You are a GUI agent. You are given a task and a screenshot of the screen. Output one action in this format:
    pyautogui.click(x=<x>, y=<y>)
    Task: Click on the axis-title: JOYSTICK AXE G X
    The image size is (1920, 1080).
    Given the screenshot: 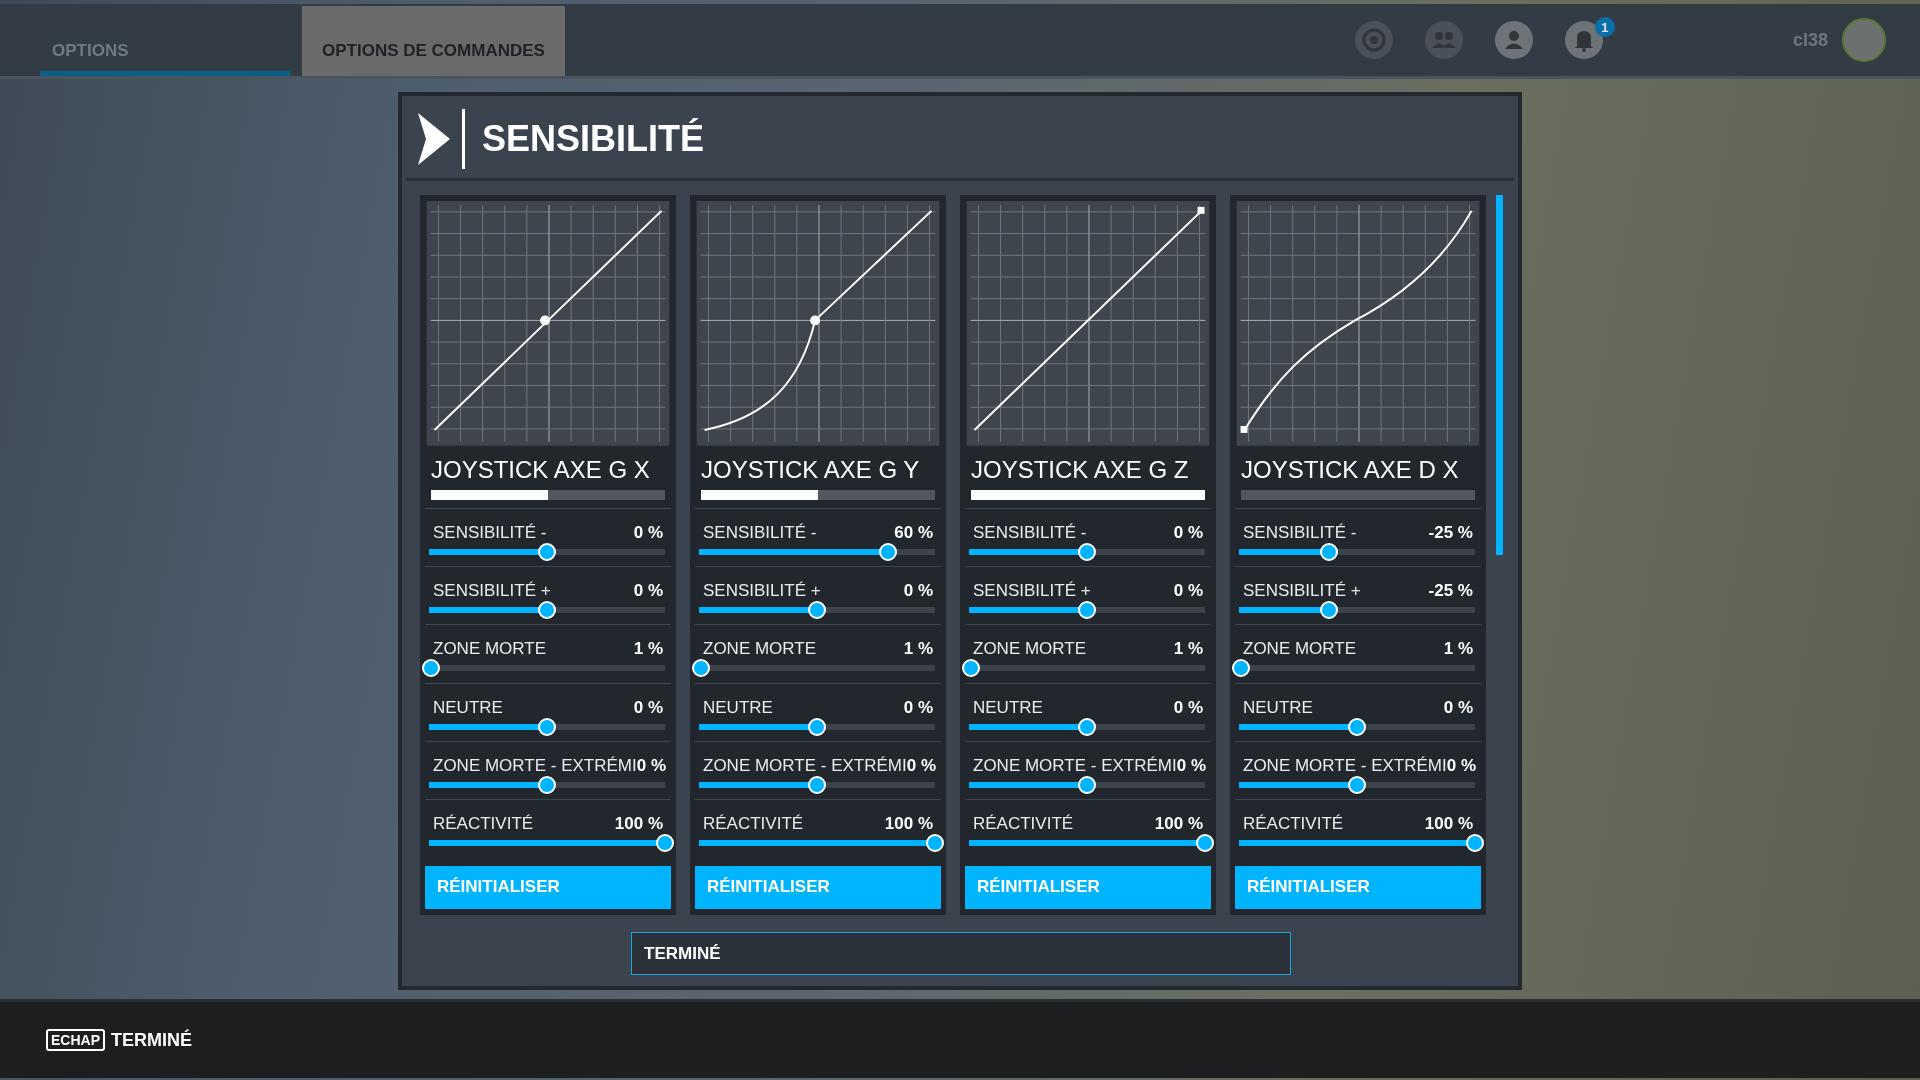 What is the action you would take?
    pyautogui.click(x=540, y=469)
    